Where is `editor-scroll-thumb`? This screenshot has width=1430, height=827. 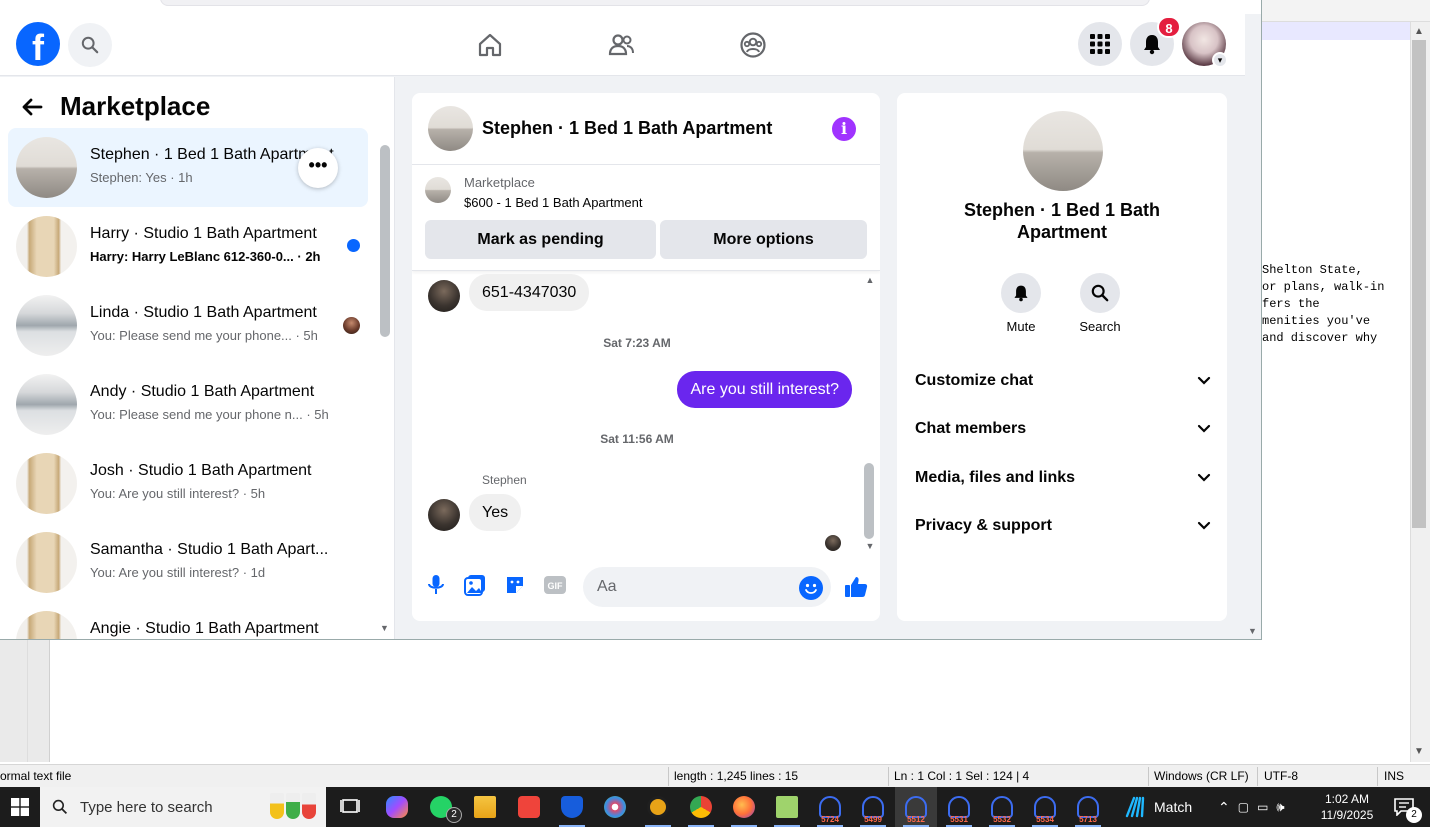 editor-scroll-thumb is located at coordinates (1419, 284).